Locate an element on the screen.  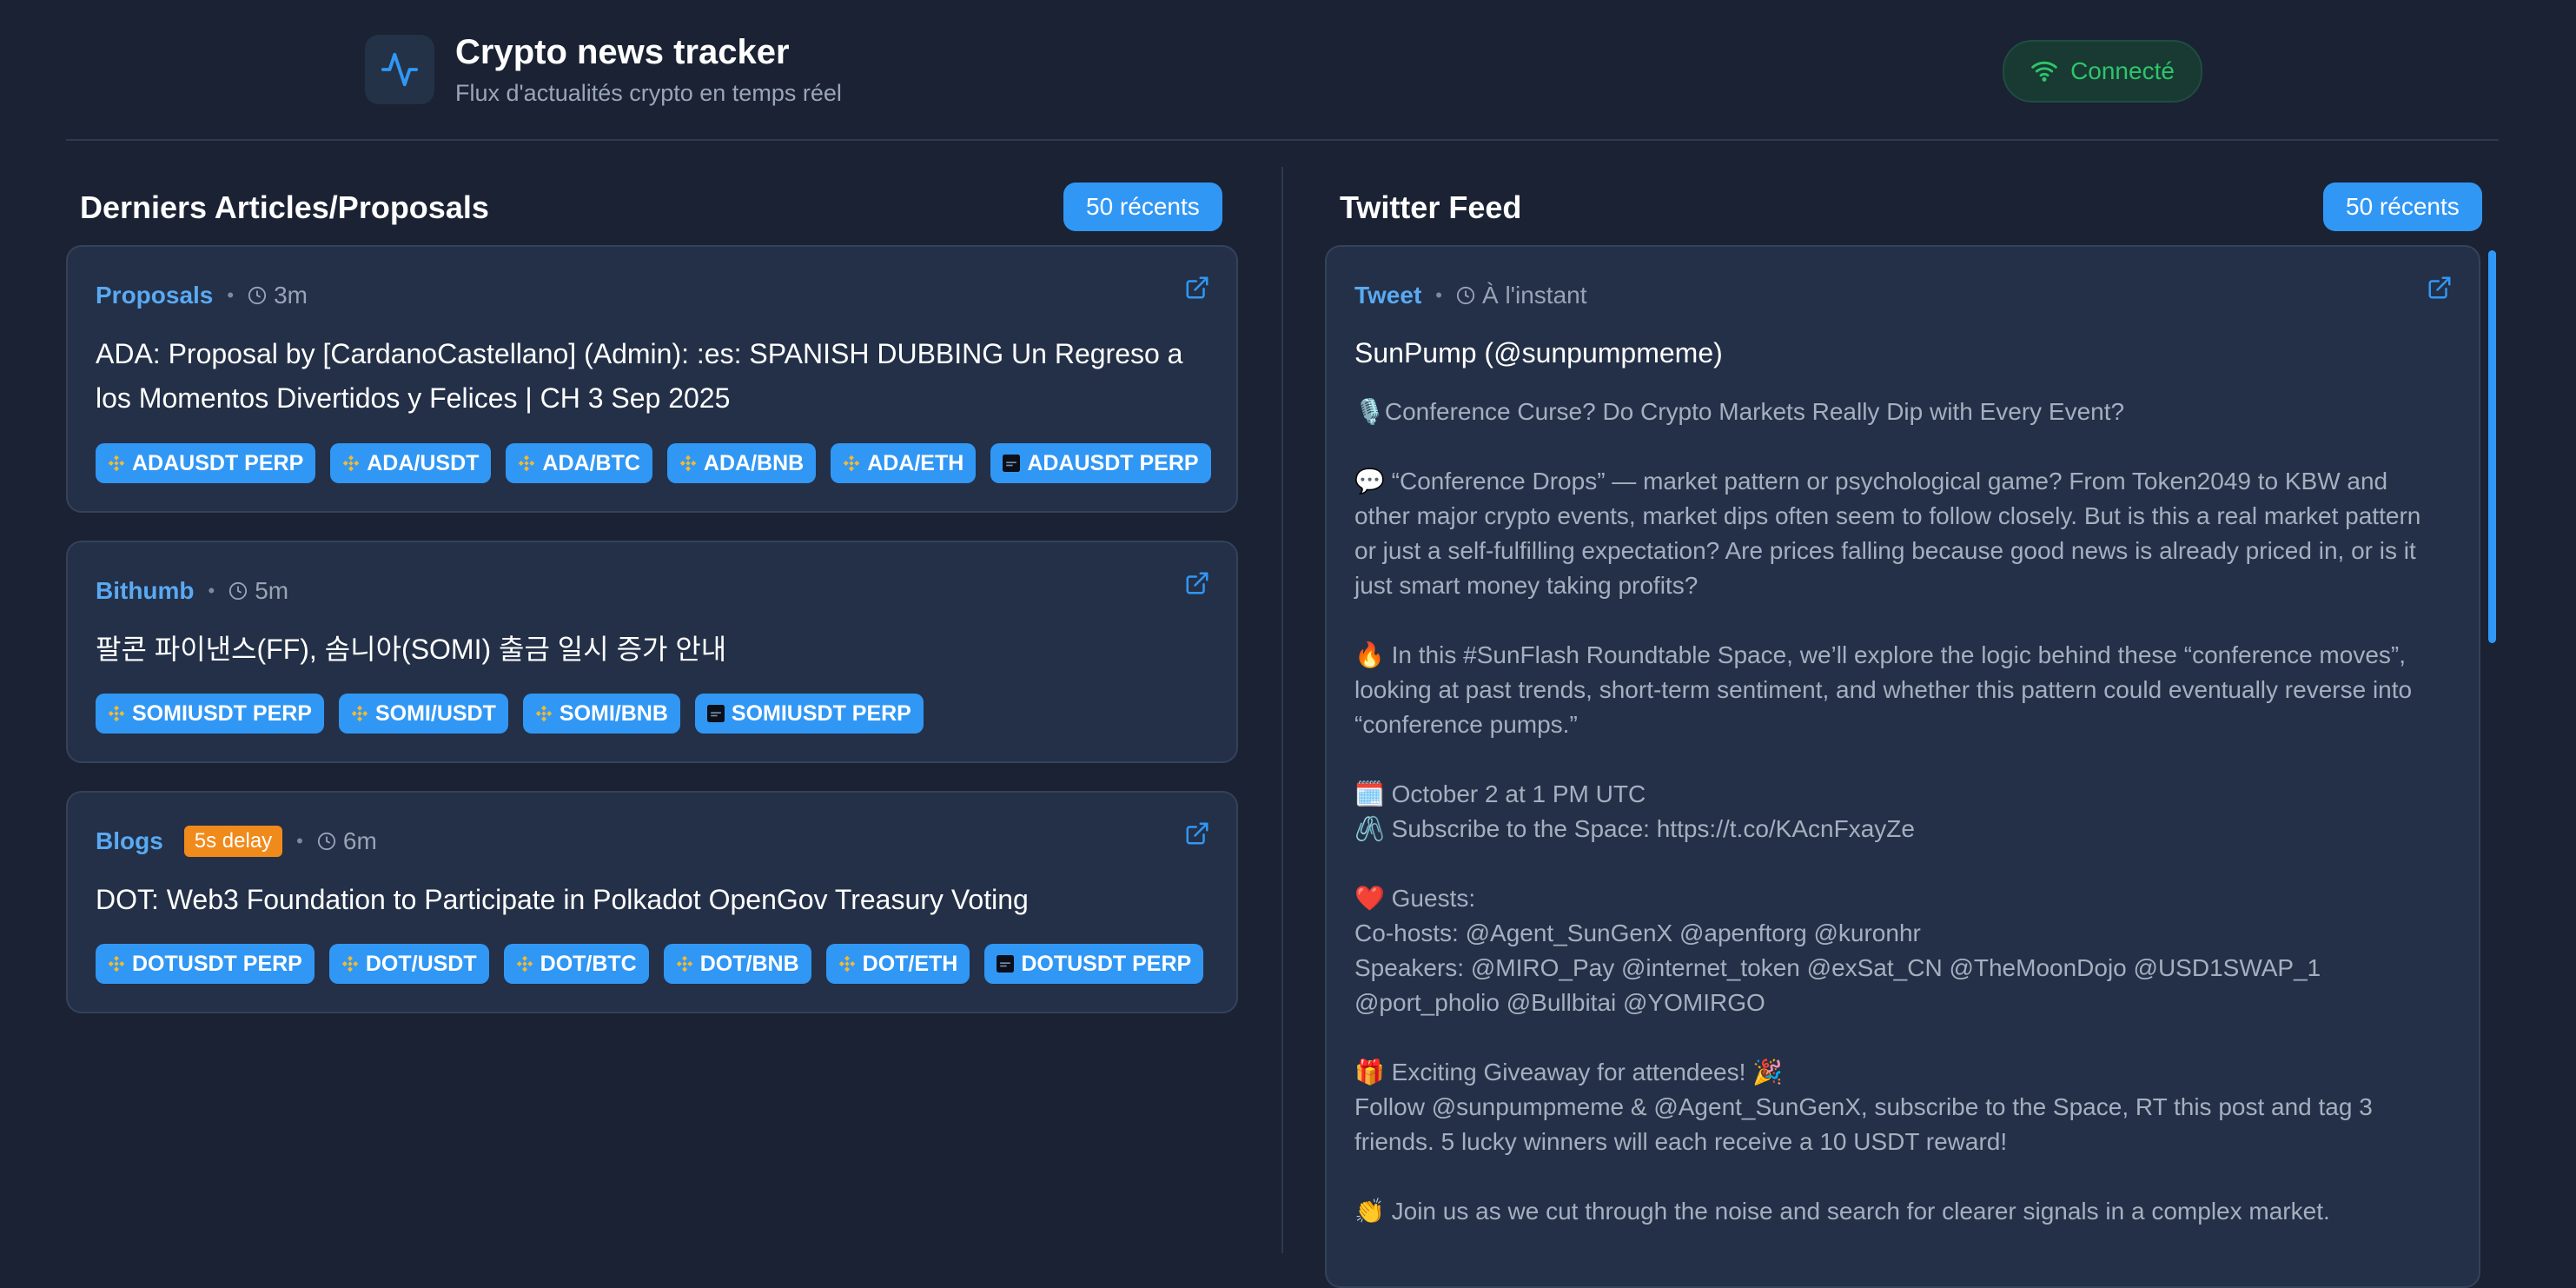
tag-chip: DOT/BTC is located at coordinates (576, 964).